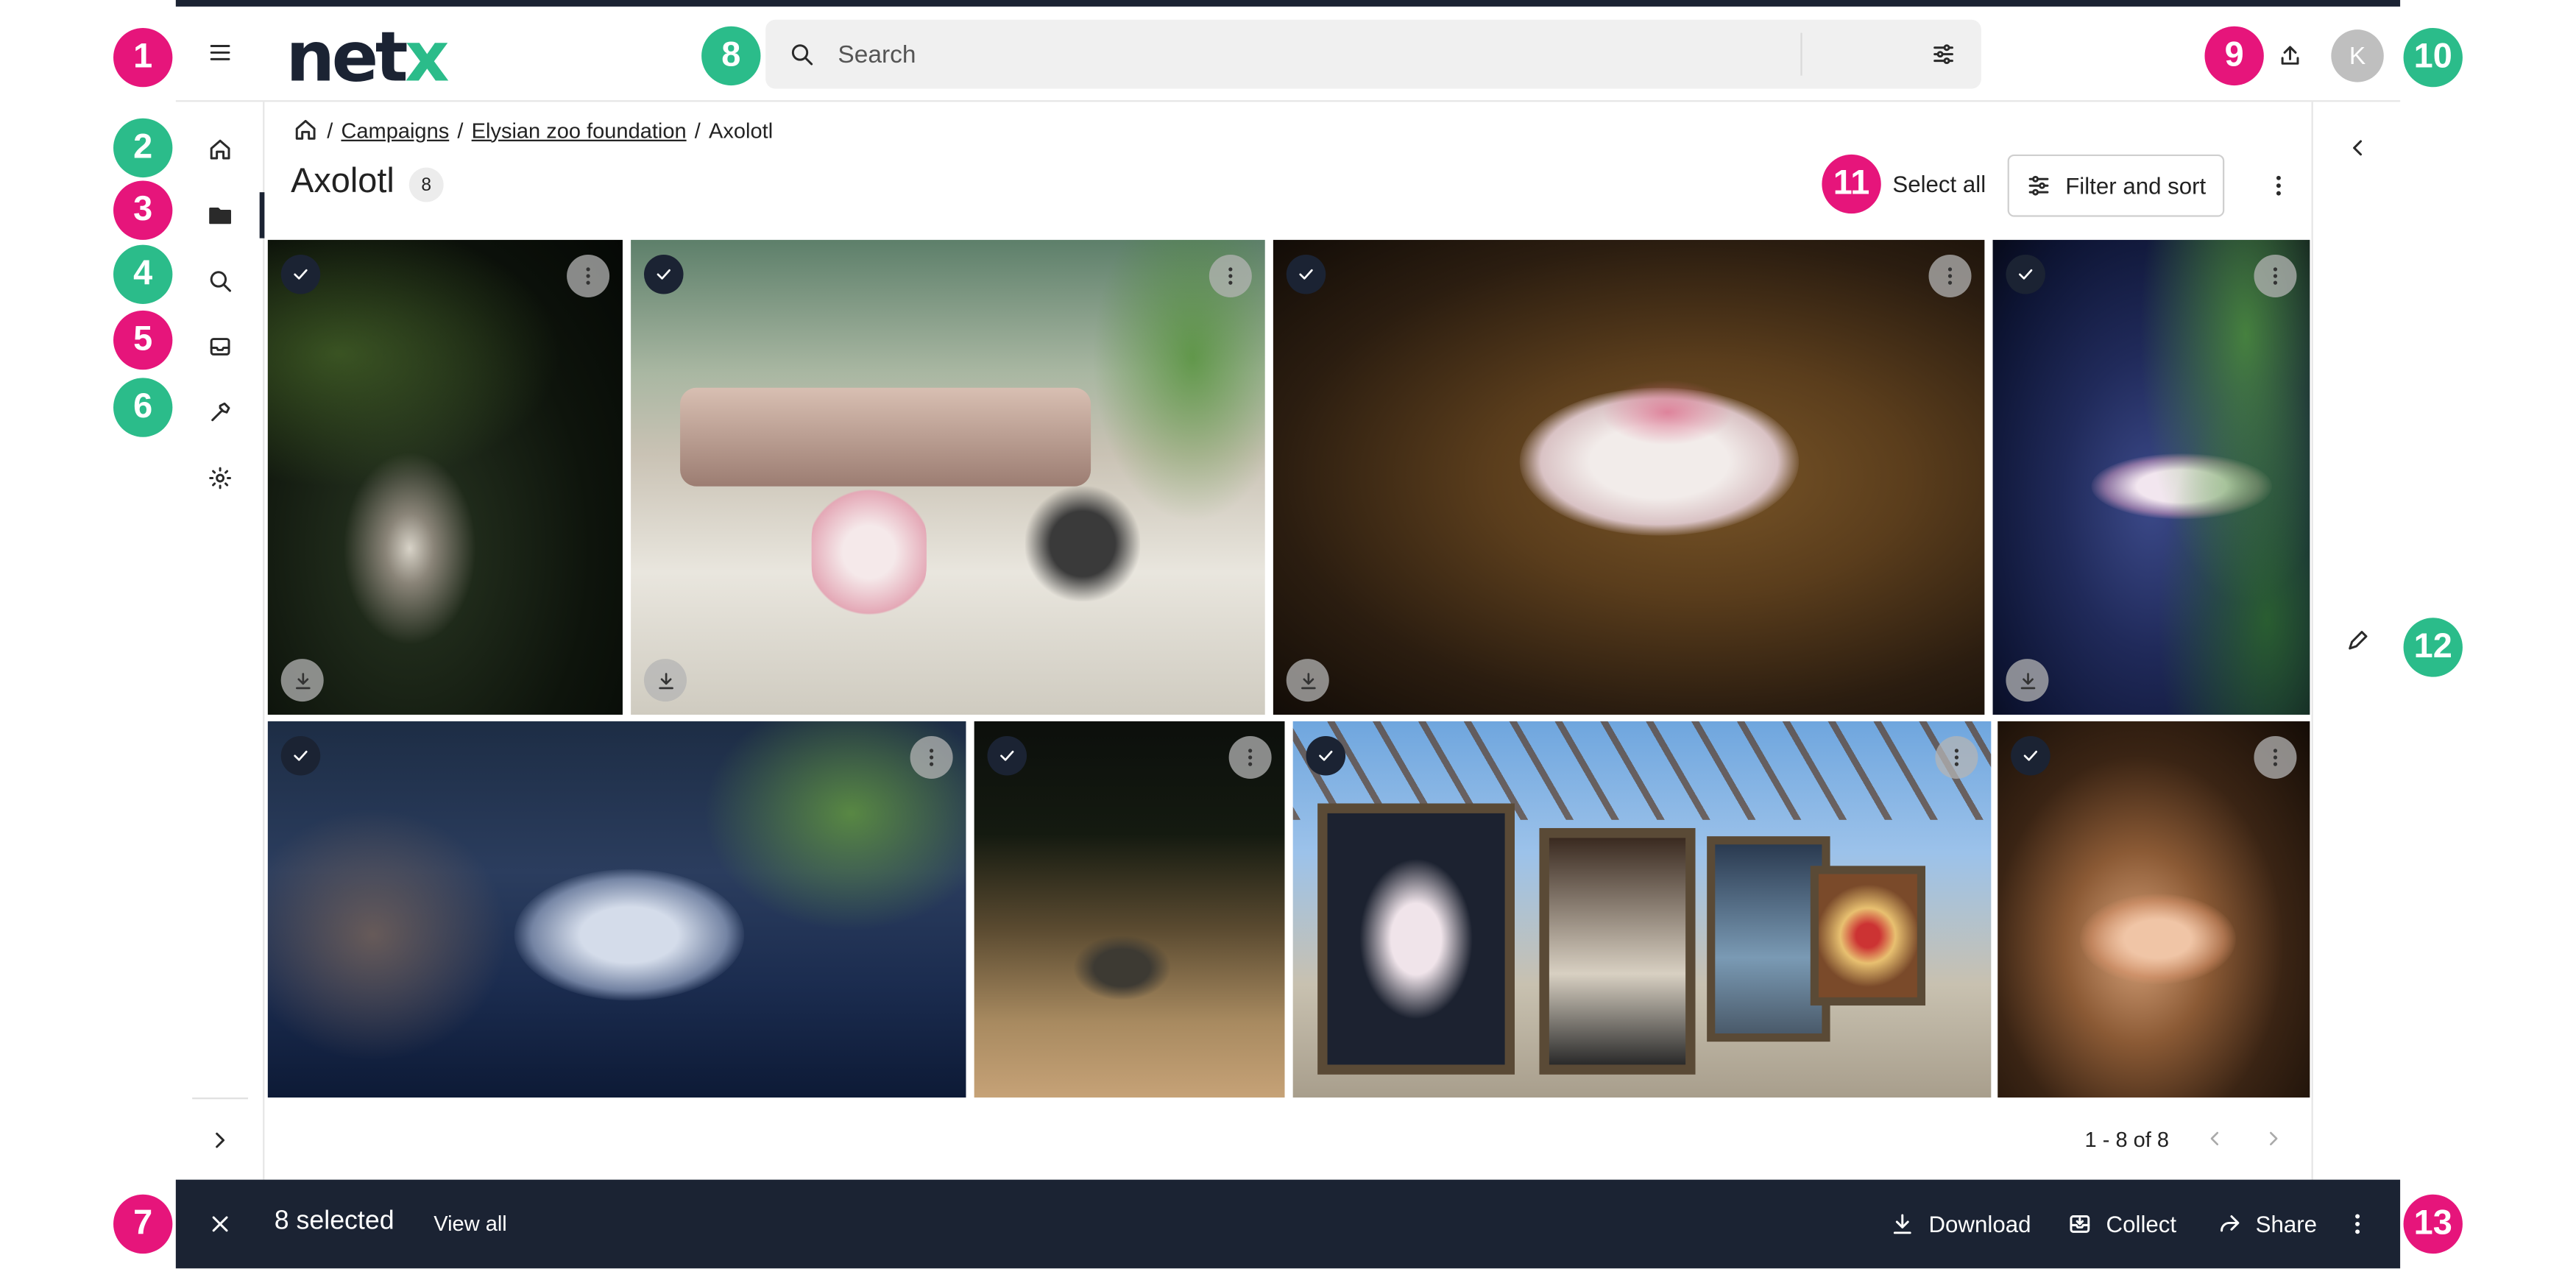  Describe the element at coordinates (2136, 185) in the screenshot. I see `filter-and-sort-label: Filter and sort` at that location.